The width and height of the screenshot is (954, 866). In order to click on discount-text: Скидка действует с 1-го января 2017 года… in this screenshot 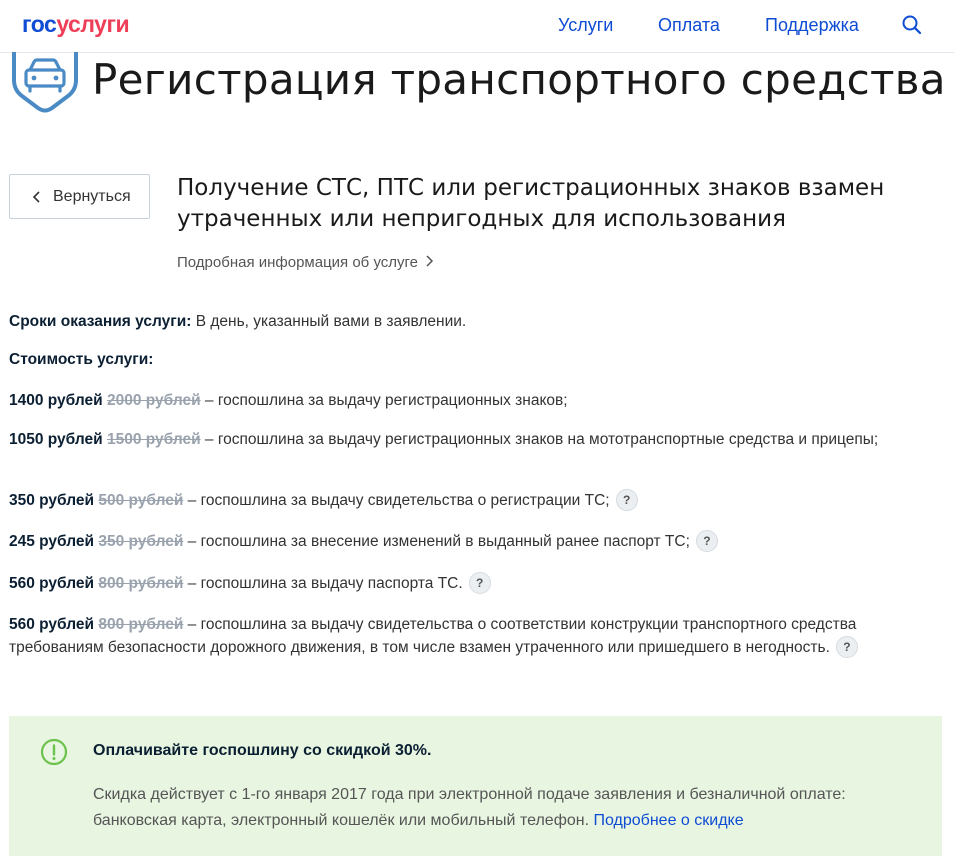, I will do `click(503, 808)`.